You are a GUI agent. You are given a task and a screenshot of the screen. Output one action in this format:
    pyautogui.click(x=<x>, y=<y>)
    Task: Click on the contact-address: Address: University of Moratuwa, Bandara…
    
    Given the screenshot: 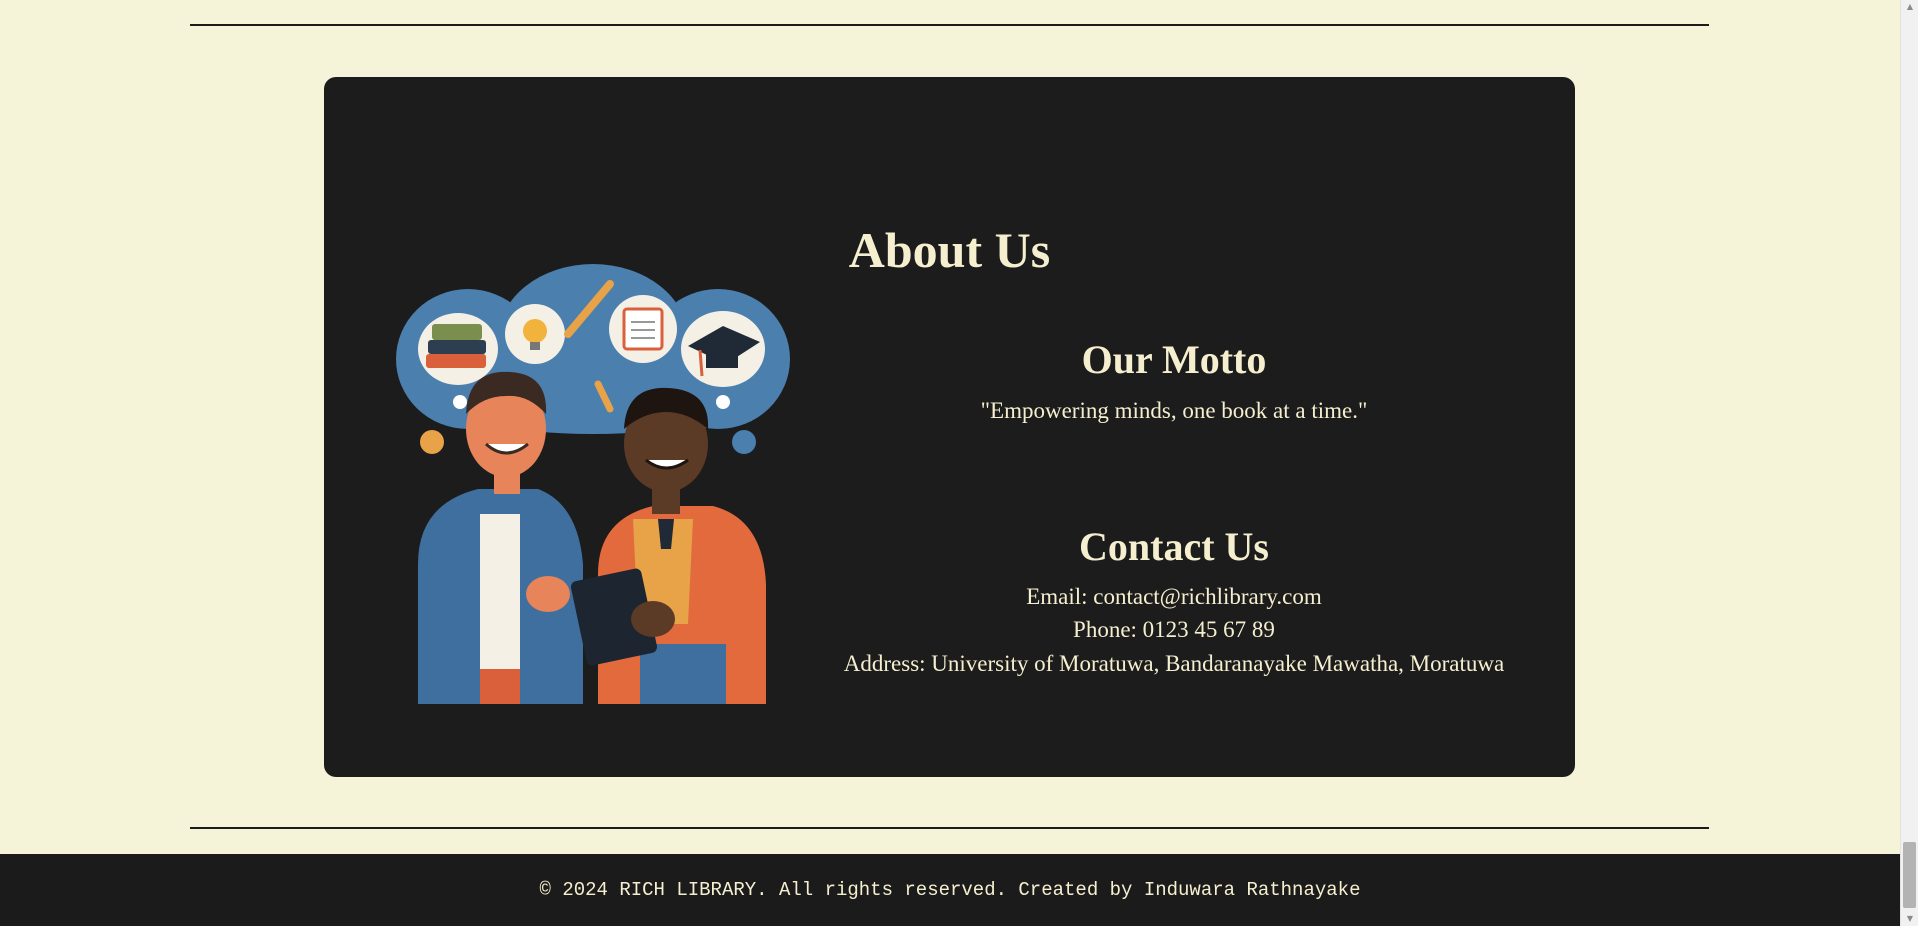 What is the action you would take?
    pyautogui.click(x=1174, y=663)
    